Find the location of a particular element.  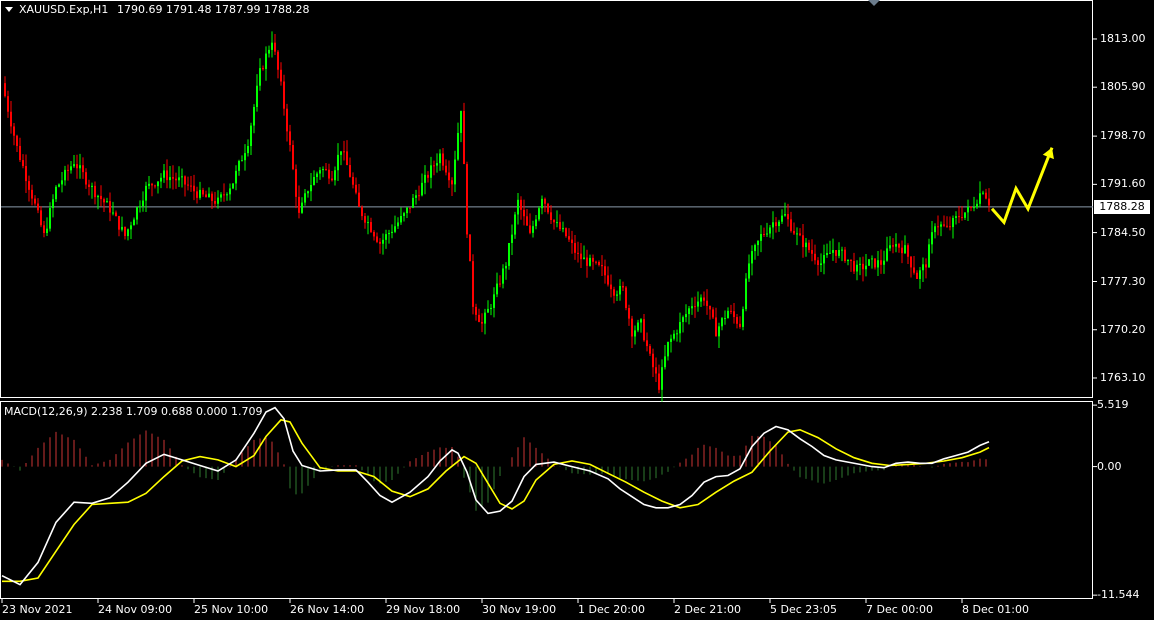

price-tick-label: 1770.20 is located at coordinates (1123, 329).